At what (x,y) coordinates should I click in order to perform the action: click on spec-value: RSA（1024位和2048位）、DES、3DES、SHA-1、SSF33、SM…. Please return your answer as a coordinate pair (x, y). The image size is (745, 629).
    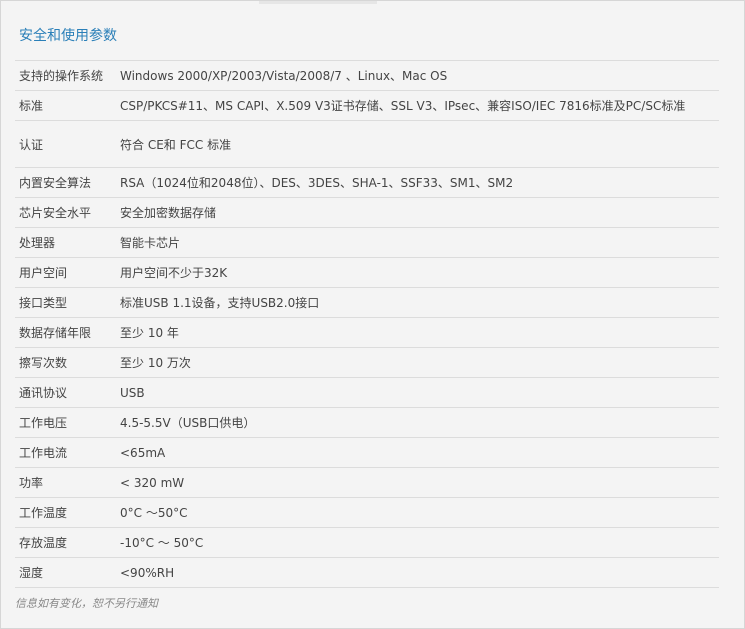
    Looking at the image, I should click on (317, 183).